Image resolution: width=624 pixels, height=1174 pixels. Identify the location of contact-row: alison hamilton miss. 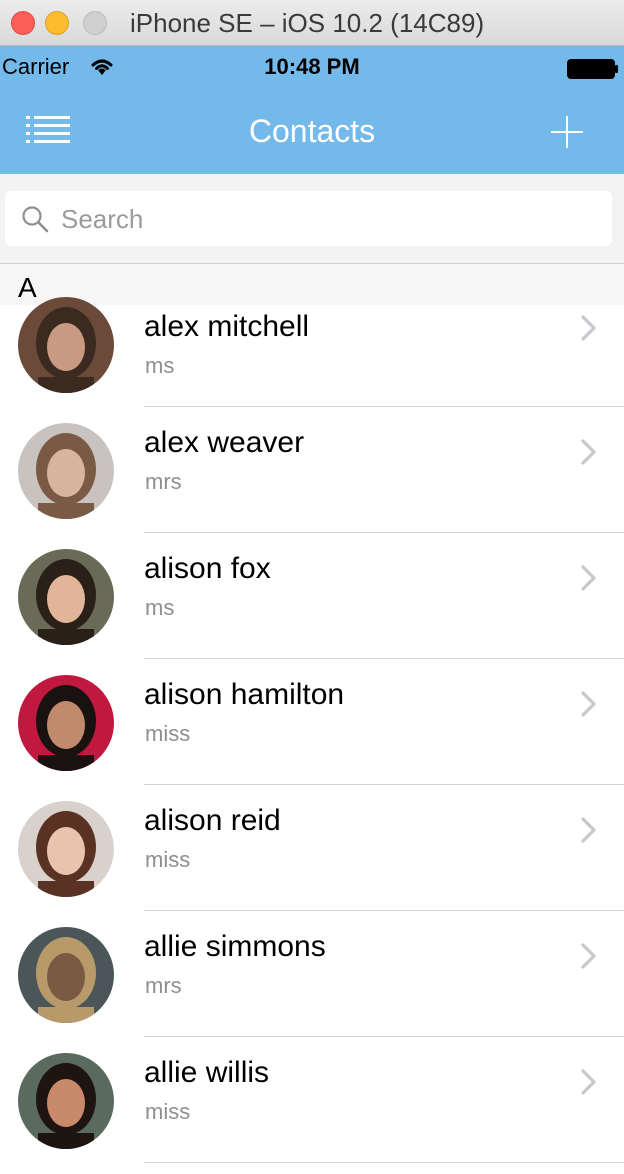
(312, 722).